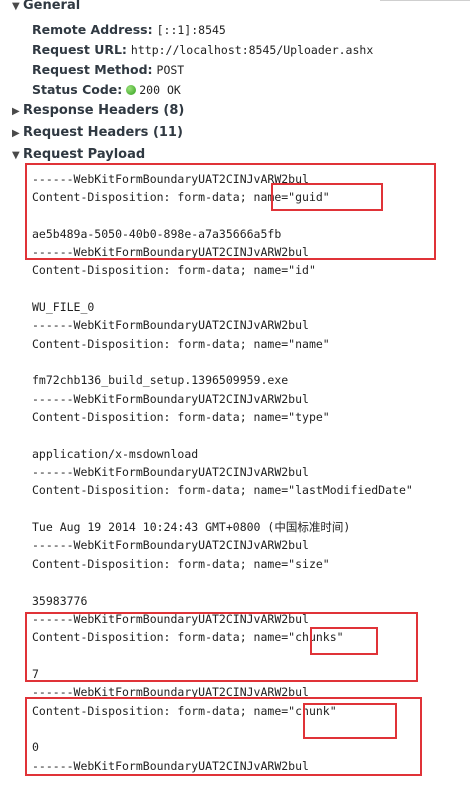 This screenshot has width=470, height=785. I want to click on request-headers-title: Request Headers (11), so click(103, 132).